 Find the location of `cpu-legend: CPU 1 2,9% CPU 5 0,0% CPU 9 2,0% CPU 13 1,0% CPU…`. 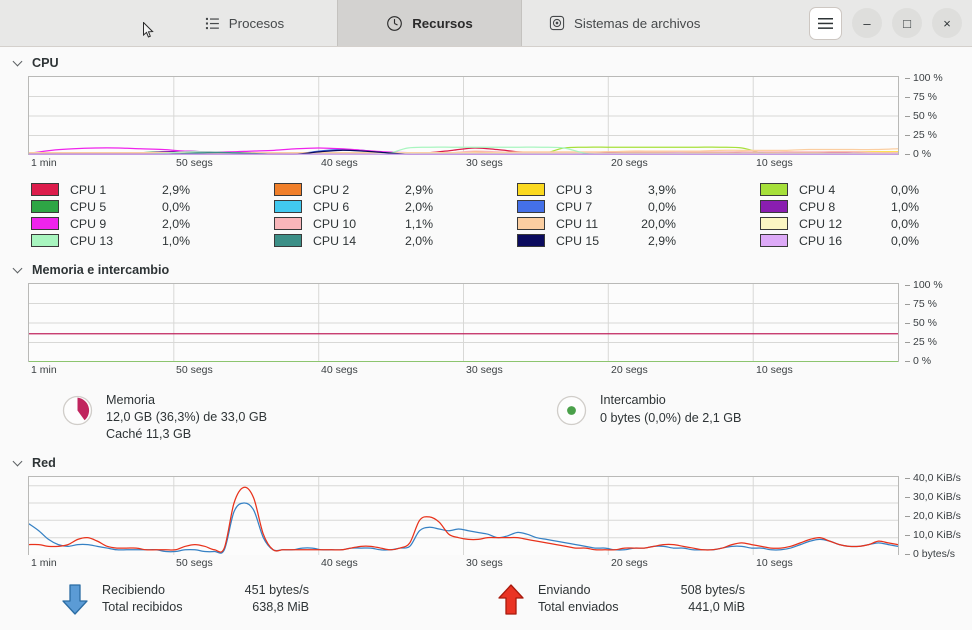

cpu-legend: CPU 1 2,9% CPU 5 0,0% CPU 9 2,0% CPU 13 1,0% CPU… is located at coordinates (486, 211).